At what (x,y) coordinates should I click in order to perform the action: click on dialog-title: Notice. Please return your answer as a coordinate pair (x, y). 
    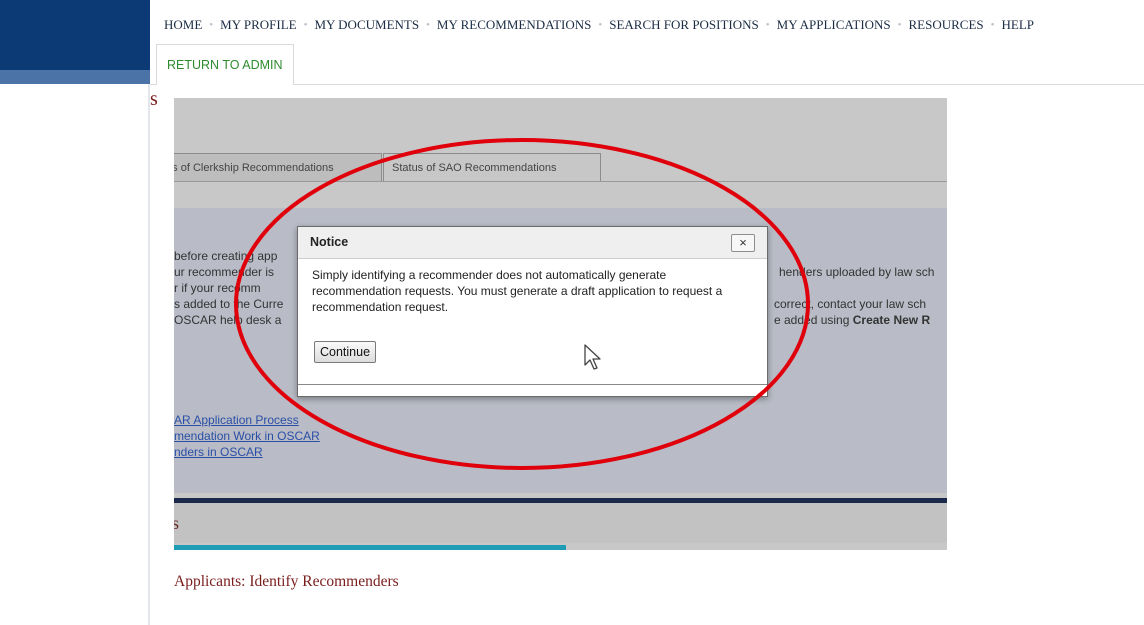
    Looking at the image, I should click on (329, 242).